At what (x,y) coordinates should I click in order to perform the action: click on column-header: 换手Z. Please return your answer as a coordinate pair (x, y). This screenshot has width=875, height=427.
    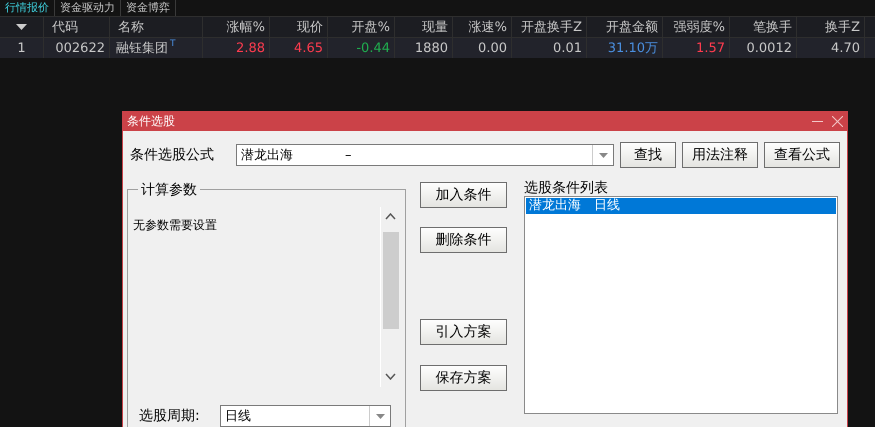
    Looking at the image, I should click on (831, 27).